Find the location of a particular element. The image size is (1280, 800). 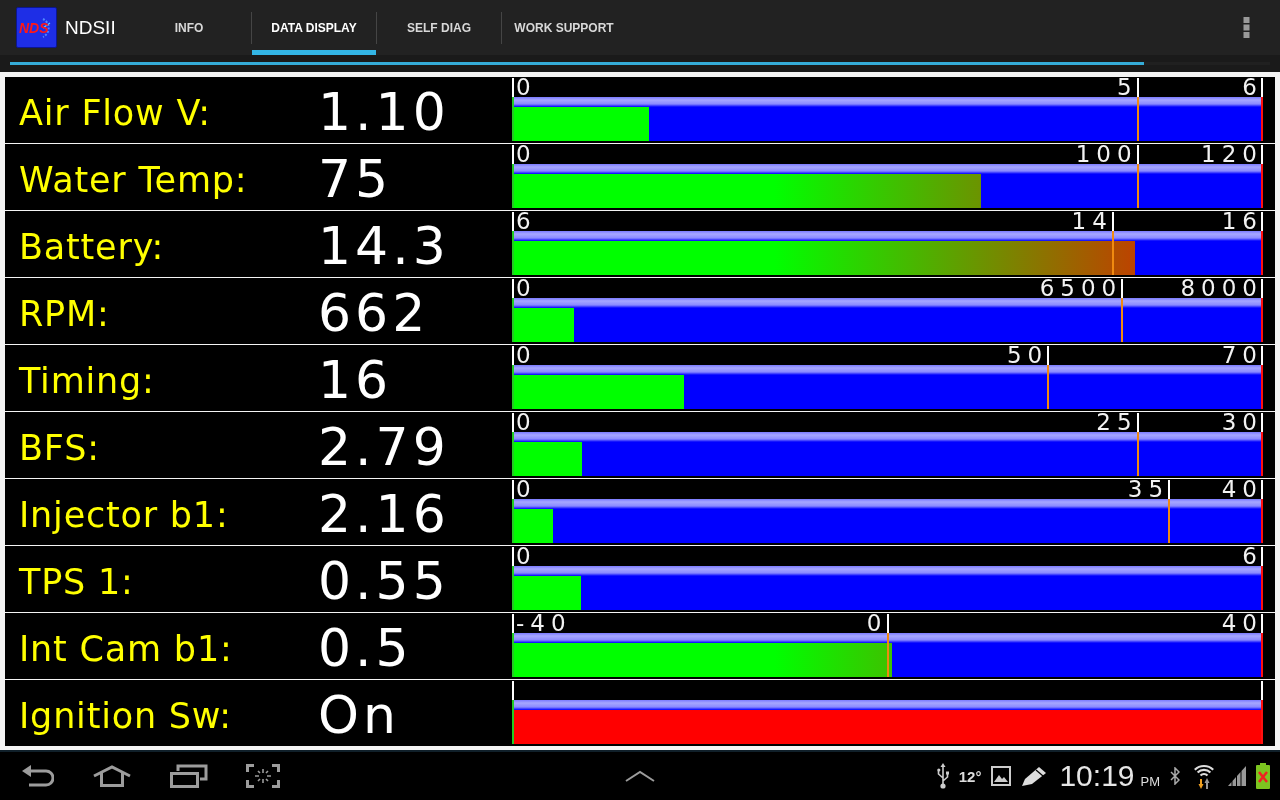

scale-max-label: 70 is located at coordinates (1242, 355).